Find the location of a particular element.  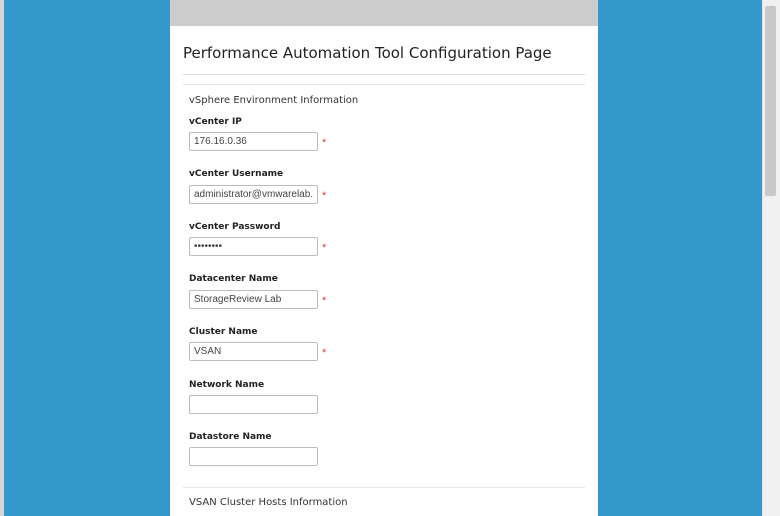

panel-header-bar is located at coordinates (384, 13).